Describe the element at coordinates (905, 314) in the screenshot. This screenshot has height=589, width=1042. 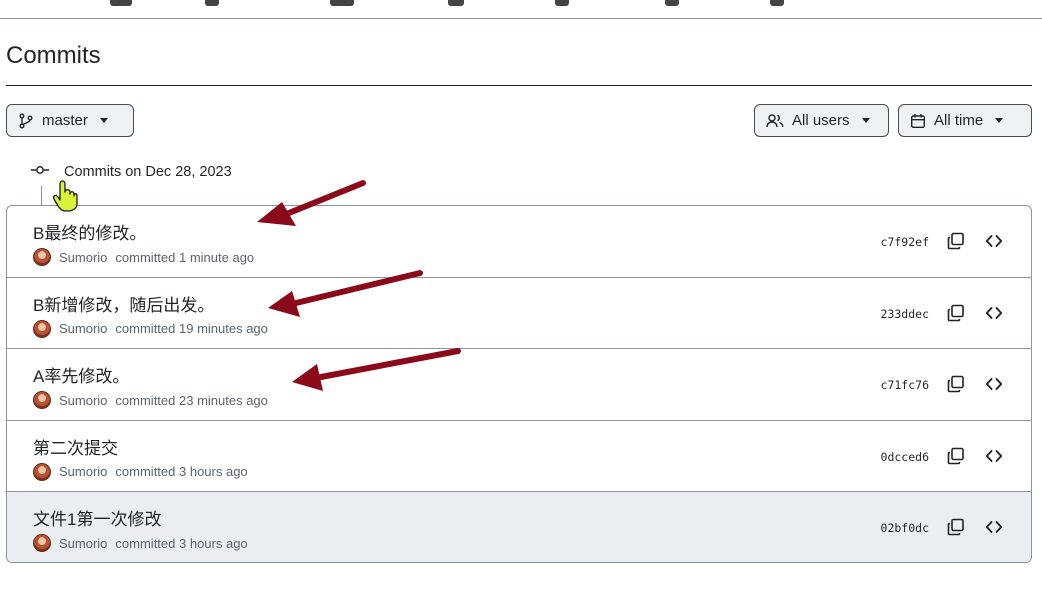
I see `commit-sha-link: 233ddec` at that location.